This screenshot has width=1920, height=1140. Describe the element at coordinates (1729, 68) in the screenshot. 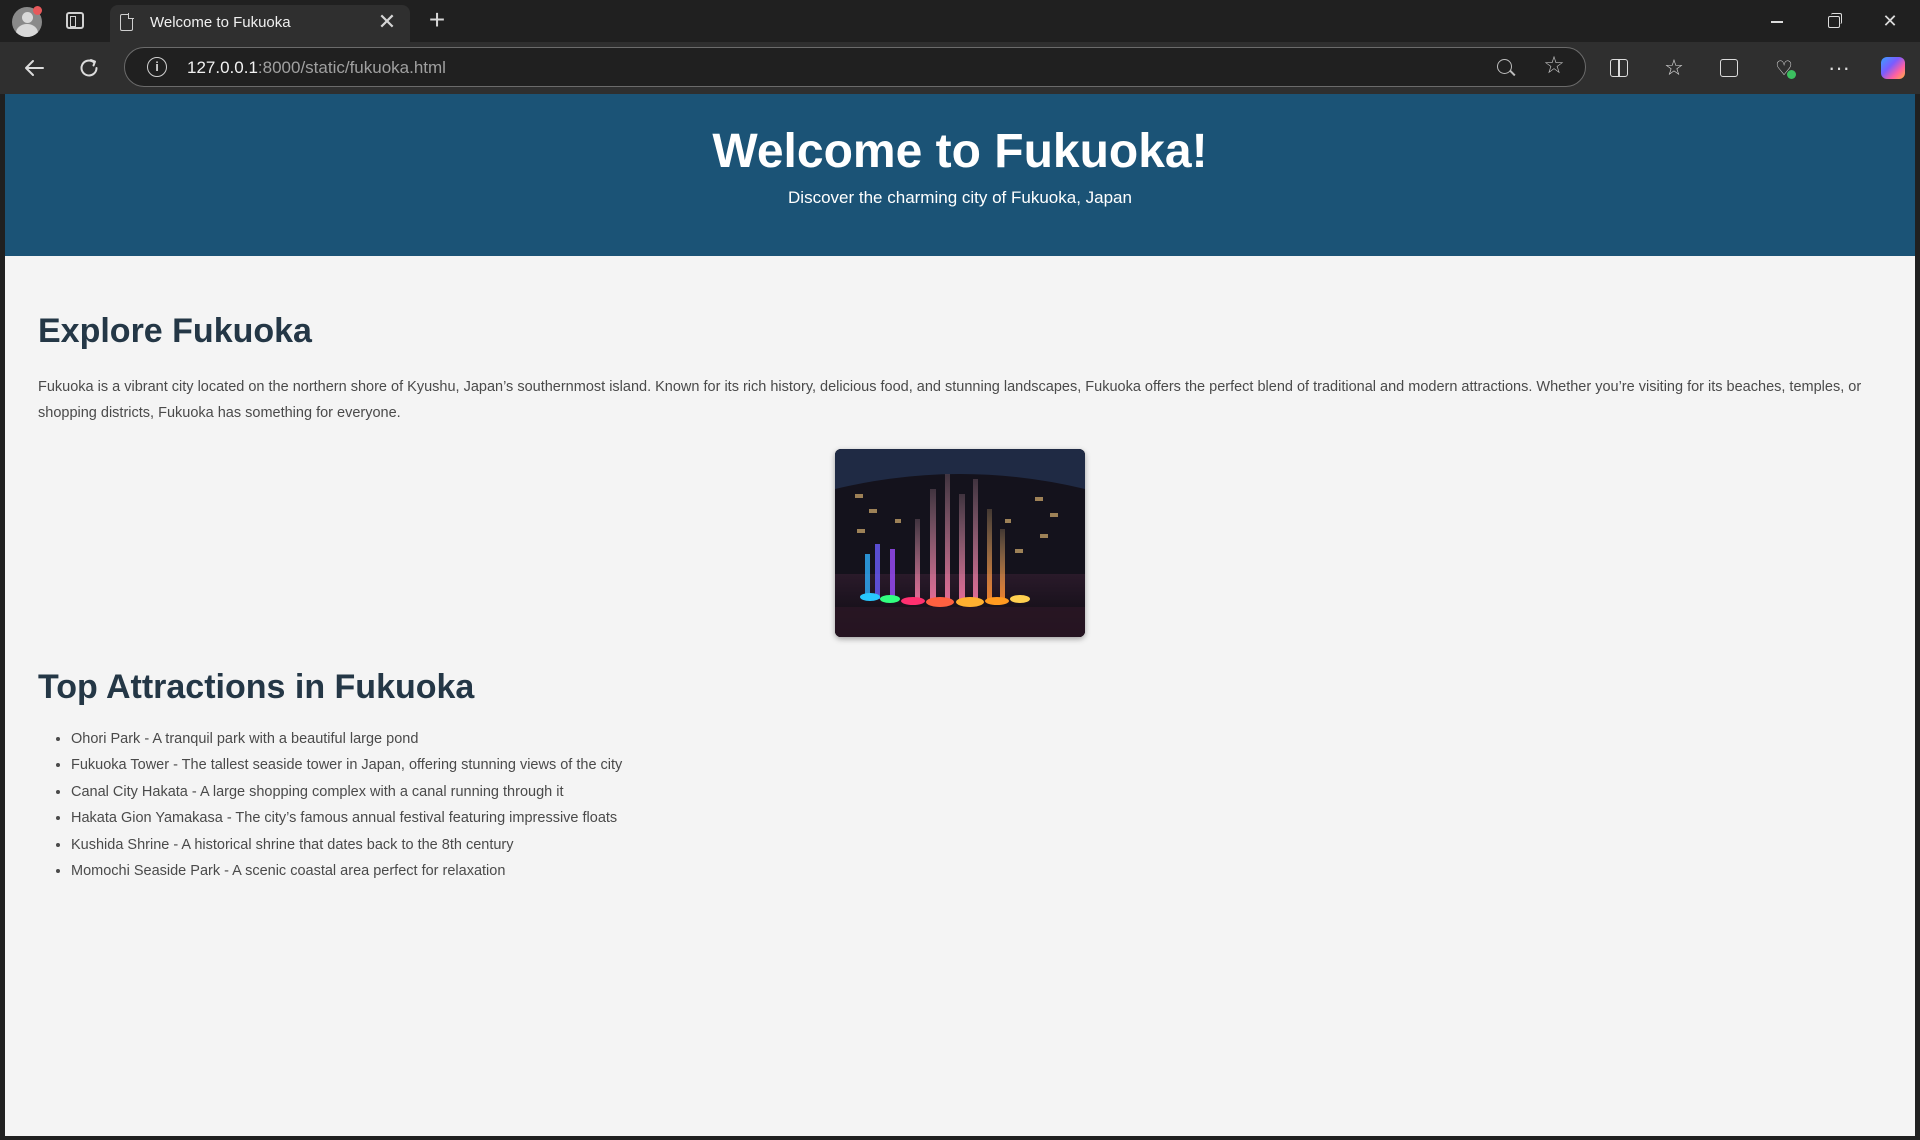

I see `collections-icon` at that location.